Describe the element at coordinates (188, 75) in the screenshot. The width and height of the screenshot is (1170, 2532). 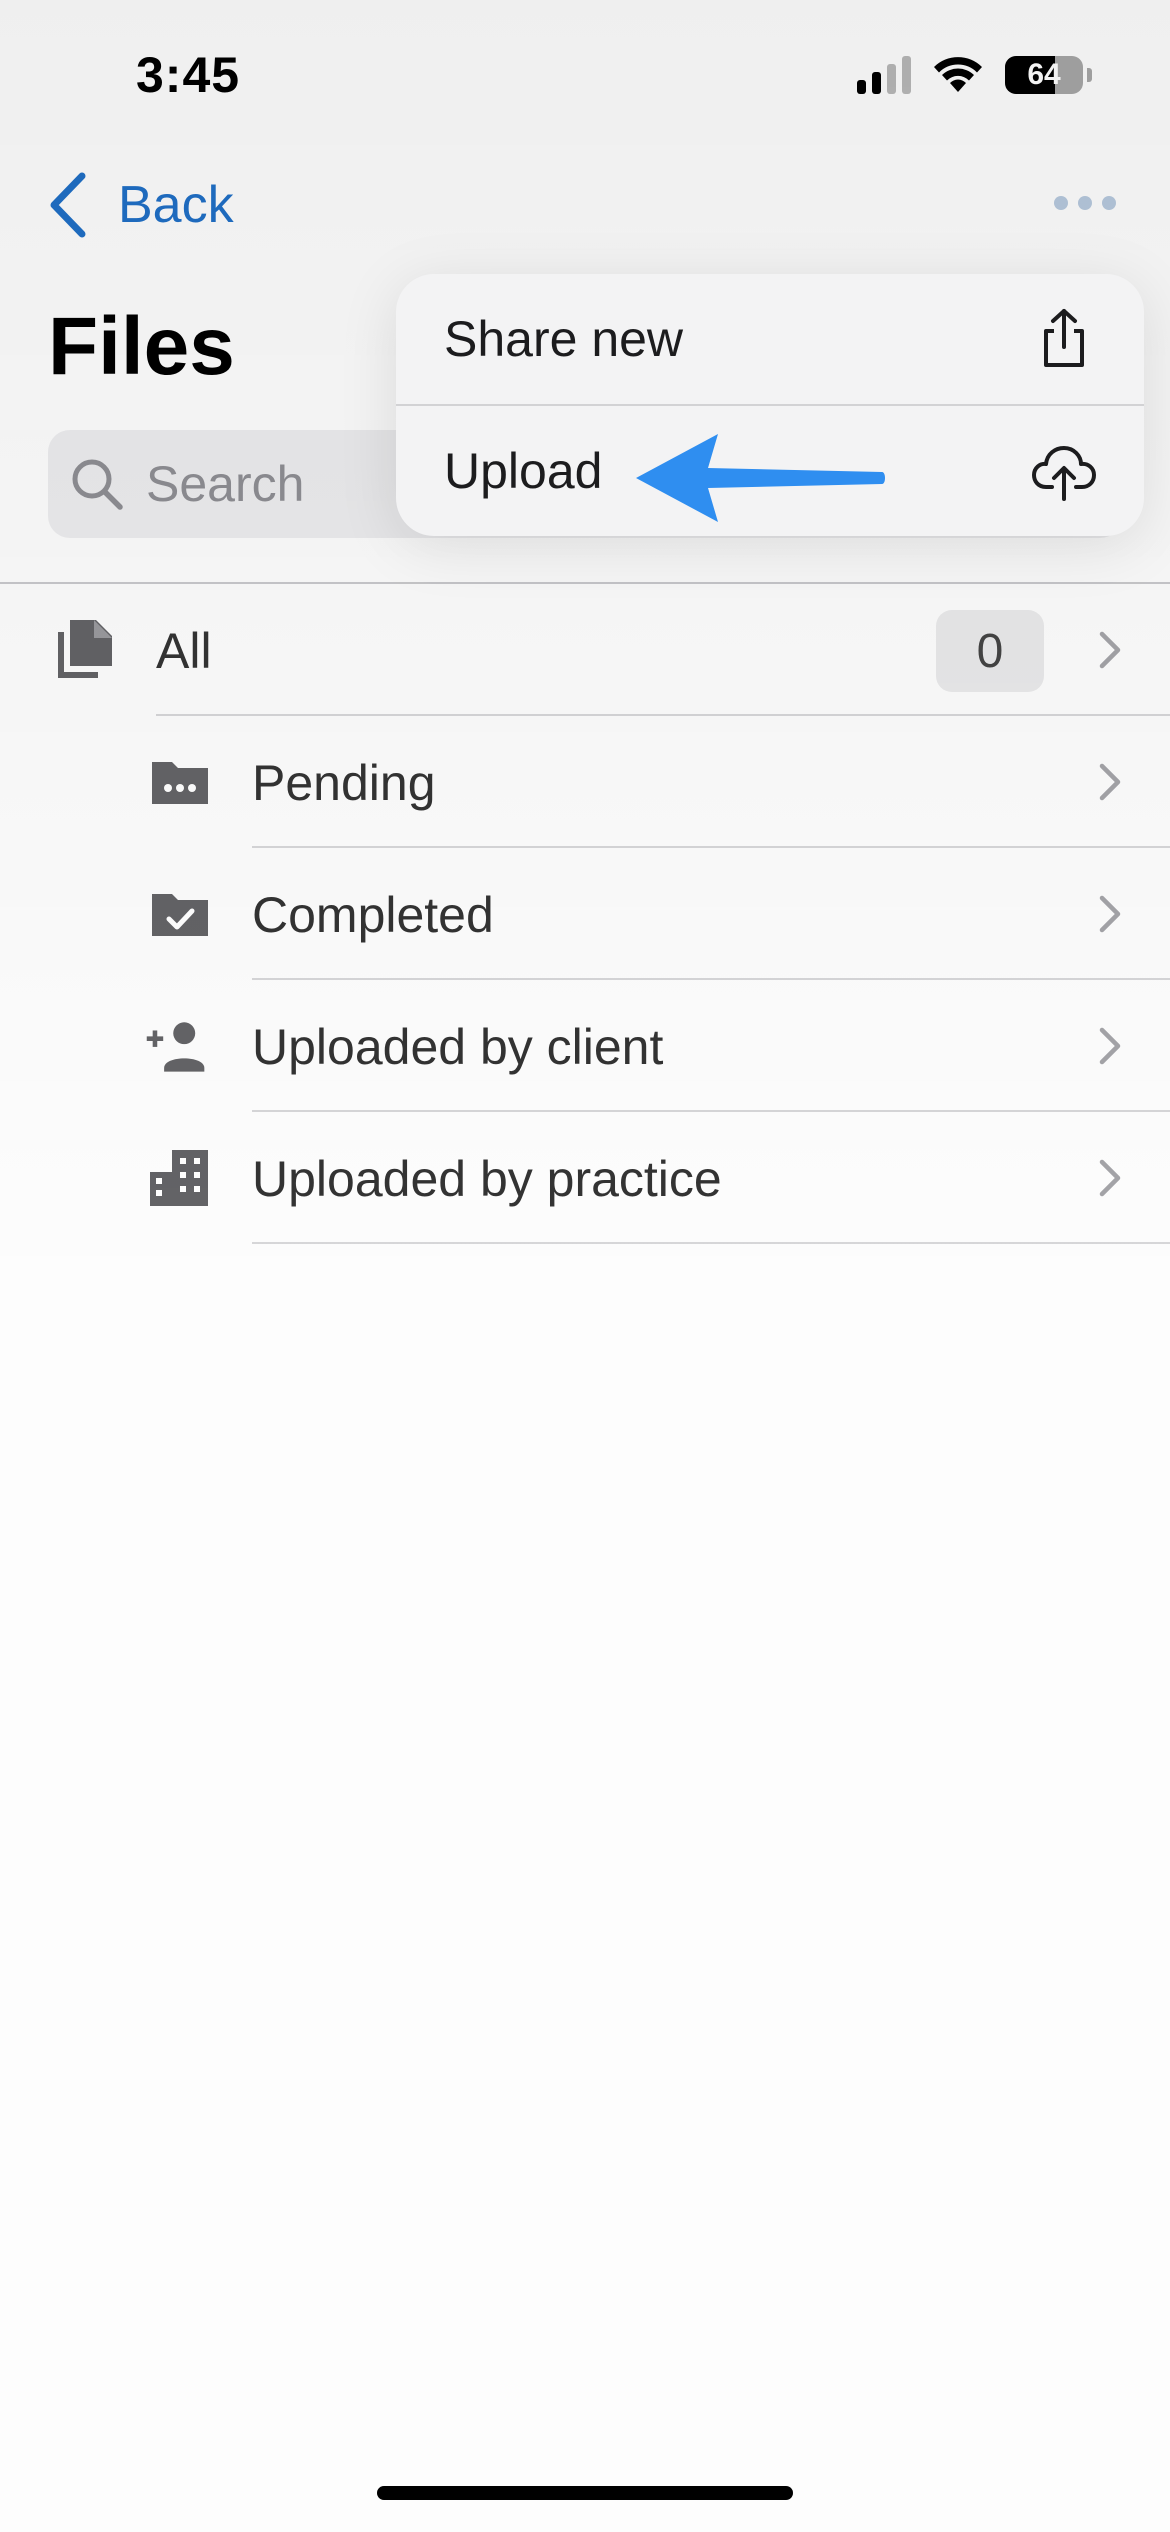
I see `status-time: 3:45` at that location.